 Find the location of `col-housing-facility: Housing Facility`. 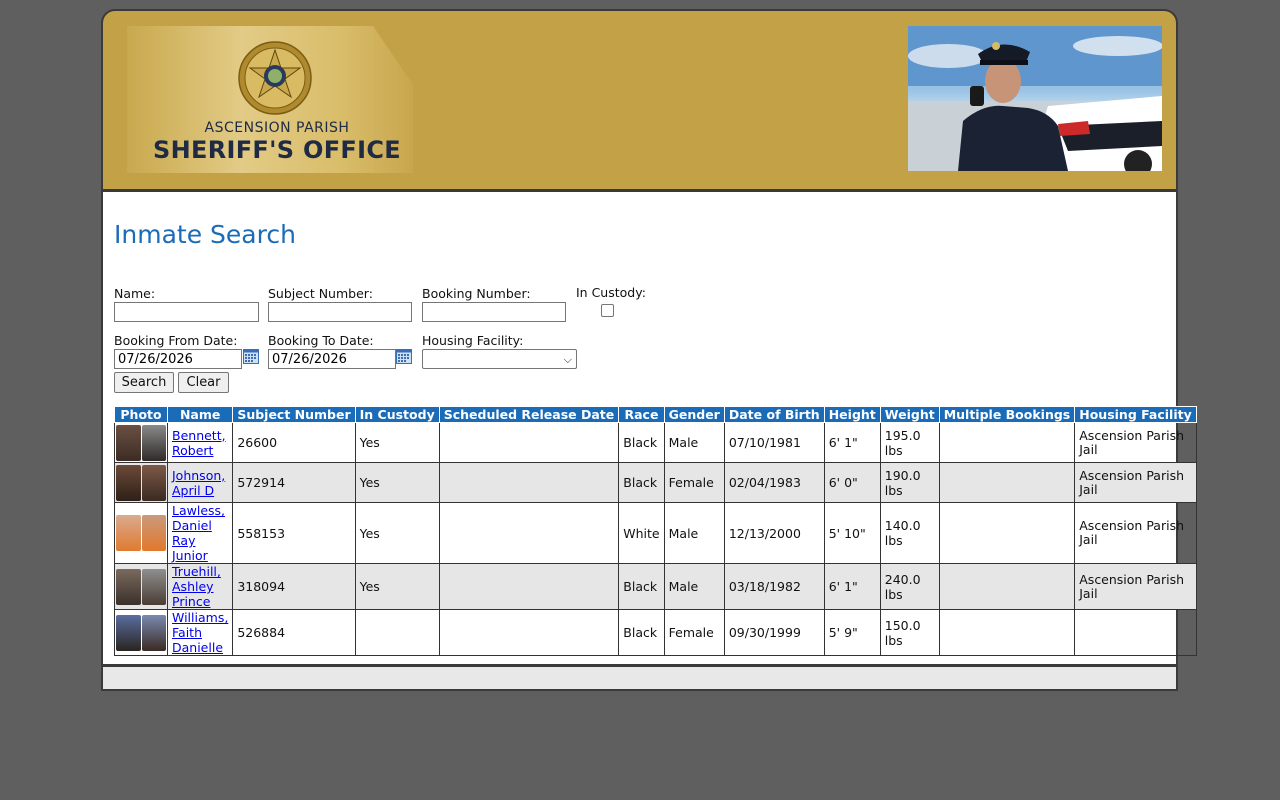

col-housing-facility: Housing Facility is located at coordinates (1135, 414).